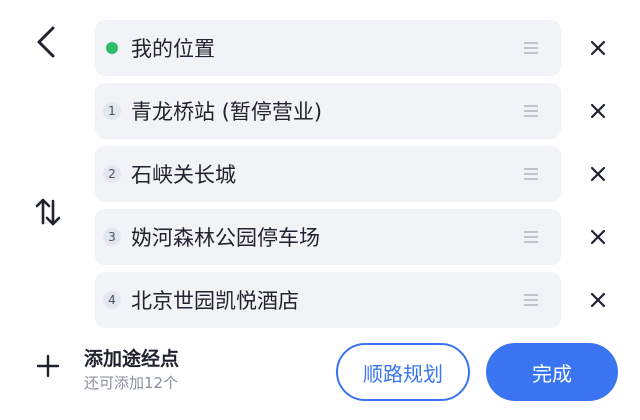  I want to click on add-waypoint-button: 添加途经点 还可添加12个, so click(130, 368).